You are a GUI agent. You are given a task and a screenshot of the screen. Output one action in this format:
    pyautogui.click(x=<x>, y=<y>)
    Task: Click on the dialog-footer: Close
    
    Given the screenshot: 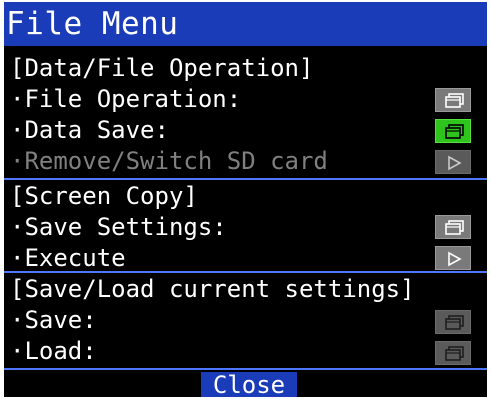 What is the action you would take?
    pyautogui.click(x=245, y=382)
    